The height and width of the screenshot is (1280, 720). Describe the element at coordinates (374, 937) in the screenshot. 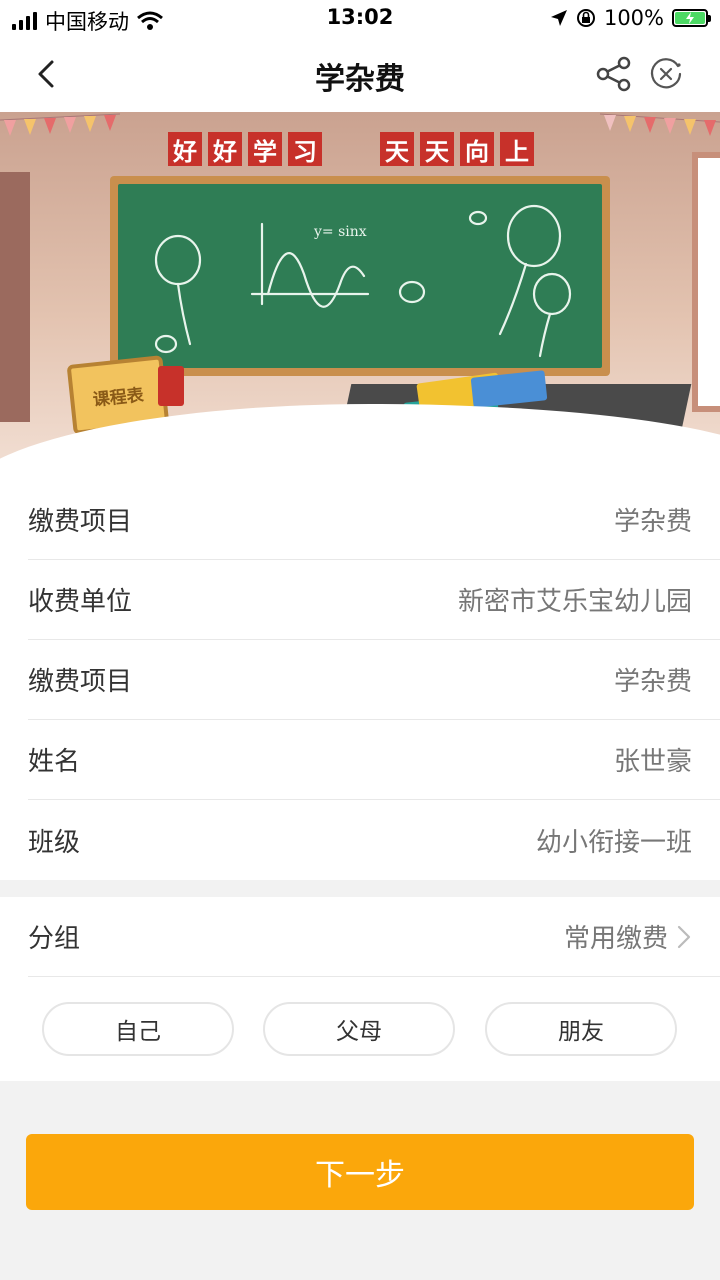

I see `group-selector: 分组 常用缴费` at that location.